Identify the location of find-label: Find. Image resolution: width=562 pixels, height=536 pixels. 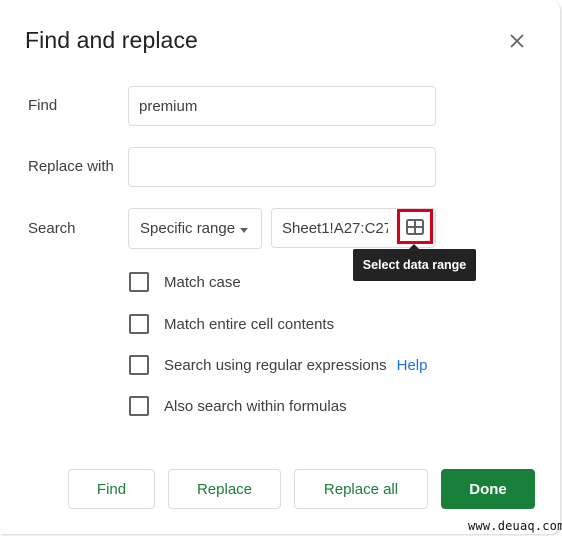
(43, 105).